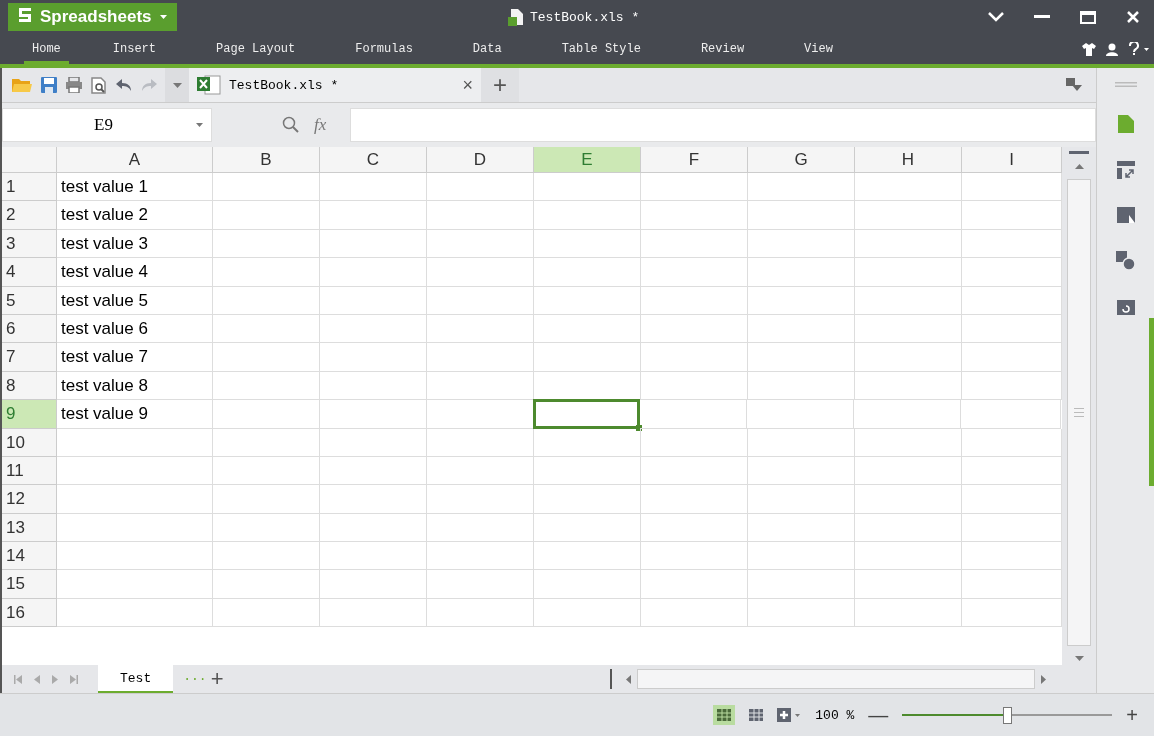 The width and height of the screenshot is (1154, 736). What do you see at coordinates (585, 17) in the screenshot?
I see `window-title: TestBook.xls *` at bounding box center [585, 17].